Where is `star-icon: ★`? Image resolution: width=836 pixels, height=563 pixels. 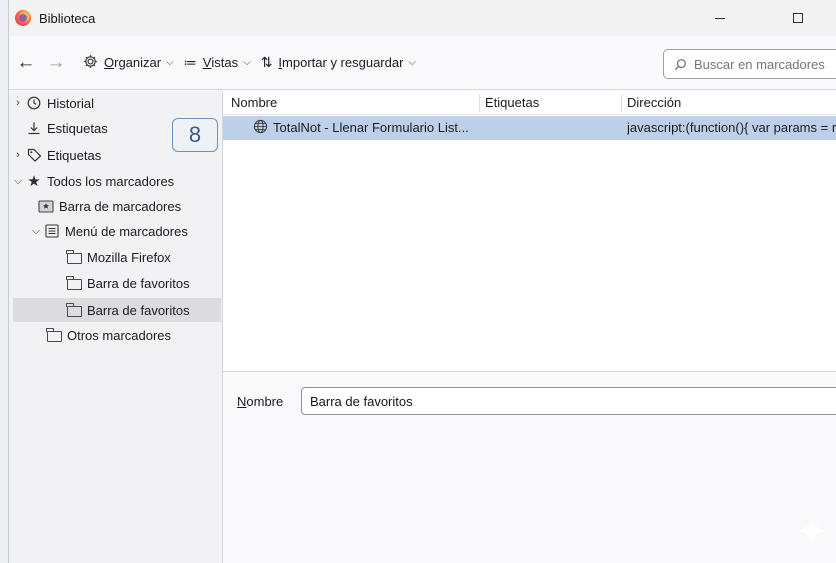
star-icon: ★ is located at coordinates (34, 181).